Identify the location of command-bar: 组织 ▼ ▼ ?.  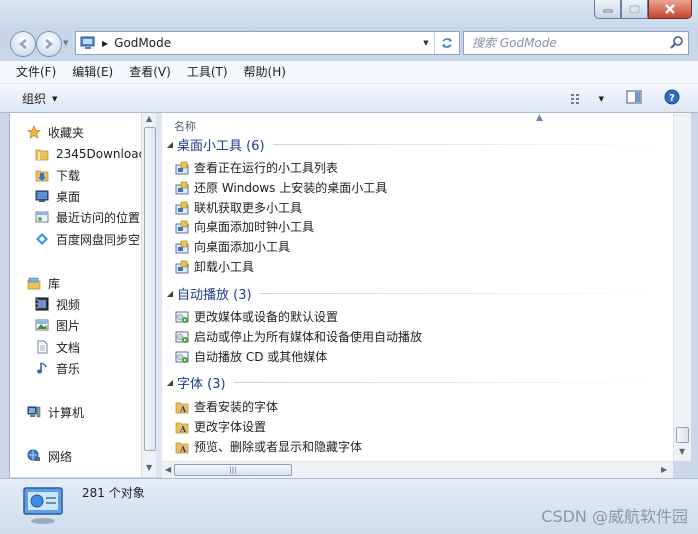
(349, 98).